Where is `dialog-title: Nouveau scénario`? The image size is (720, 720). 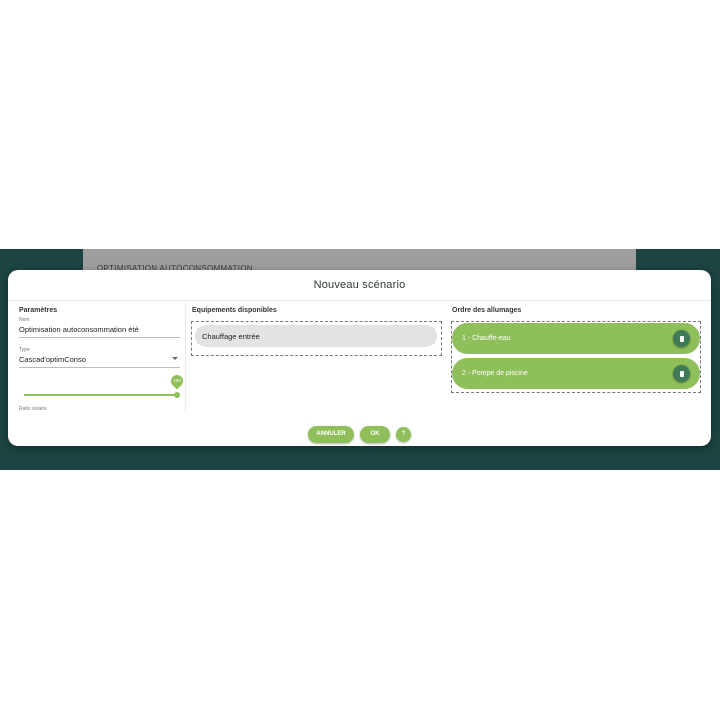
dialog-title: Nouveau scénario is located at coordinates (359, 285).